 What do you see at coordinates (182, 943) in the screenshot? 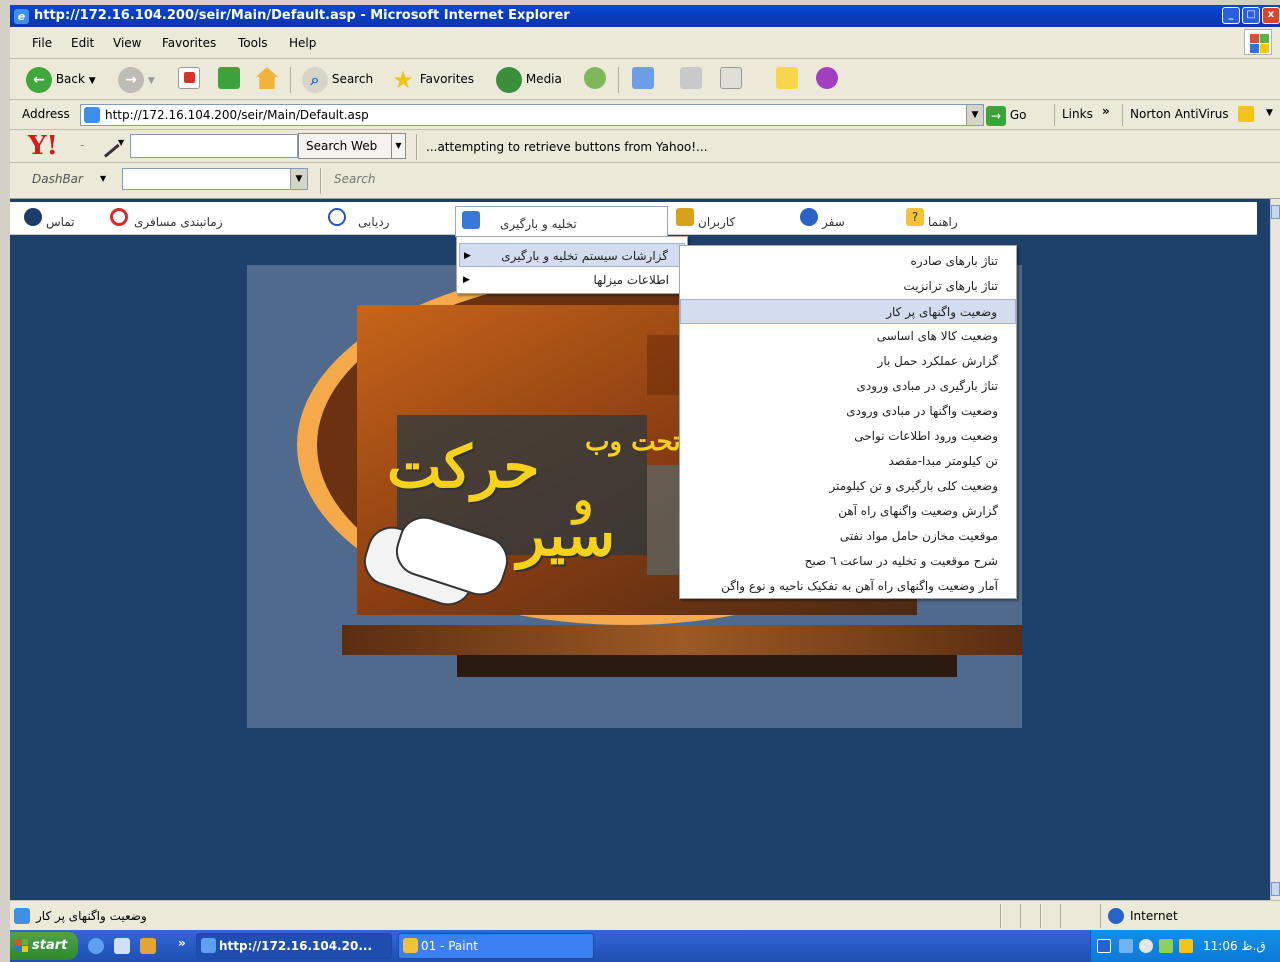
I see `quicklaunch-chevron-icon: »` at bounding box center [182, 943].